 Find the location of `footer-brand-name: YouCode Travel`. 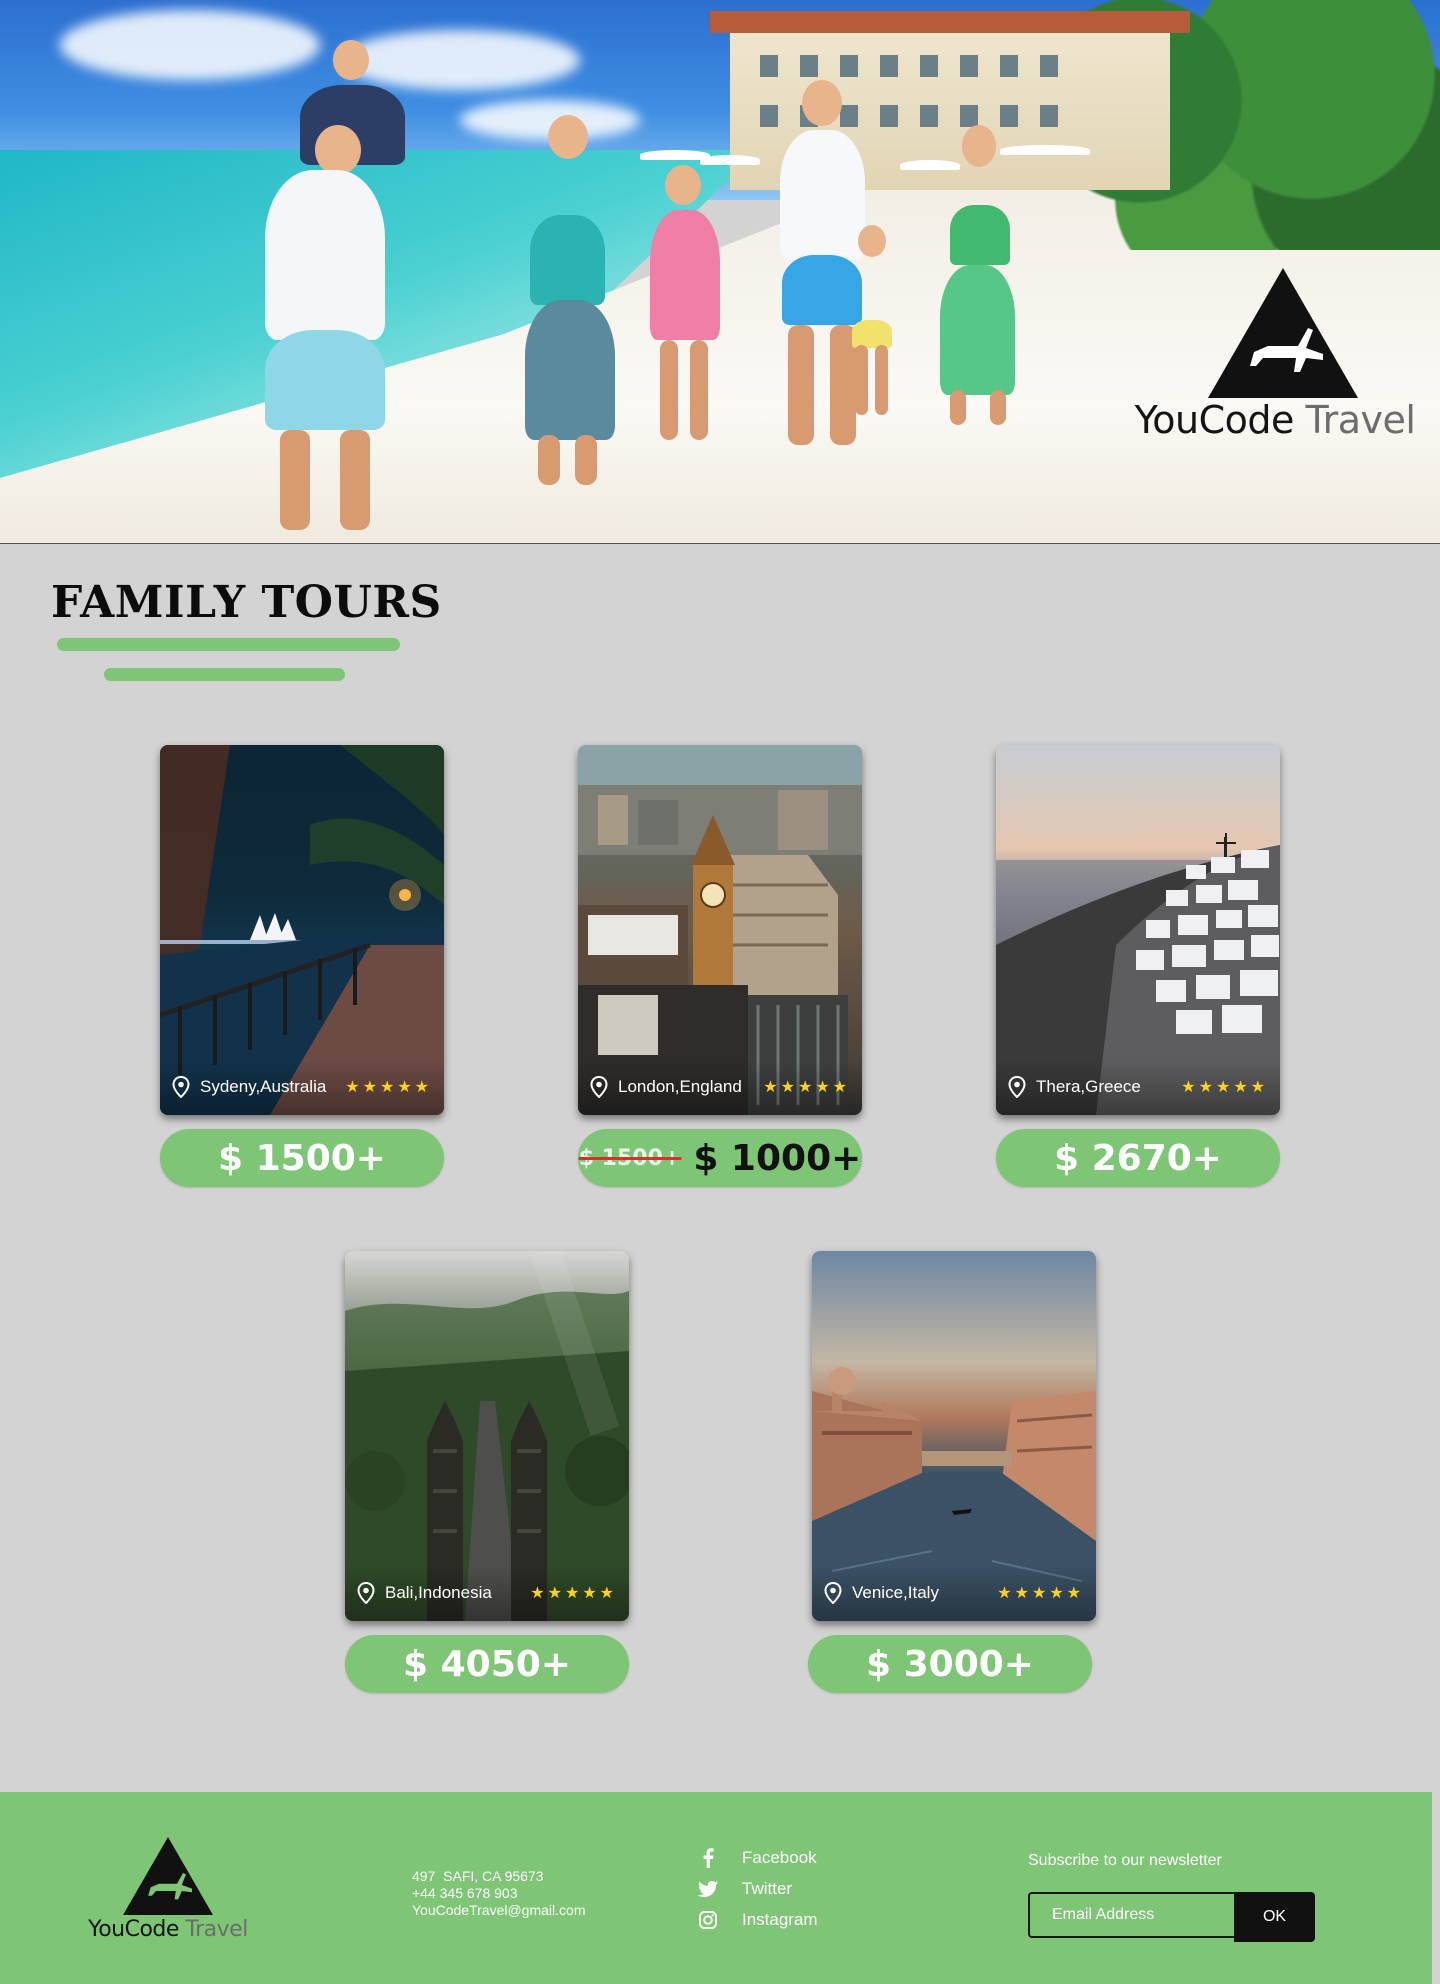

footer-brand-name: YouCode Travel is located at coordinates (168, 1929).